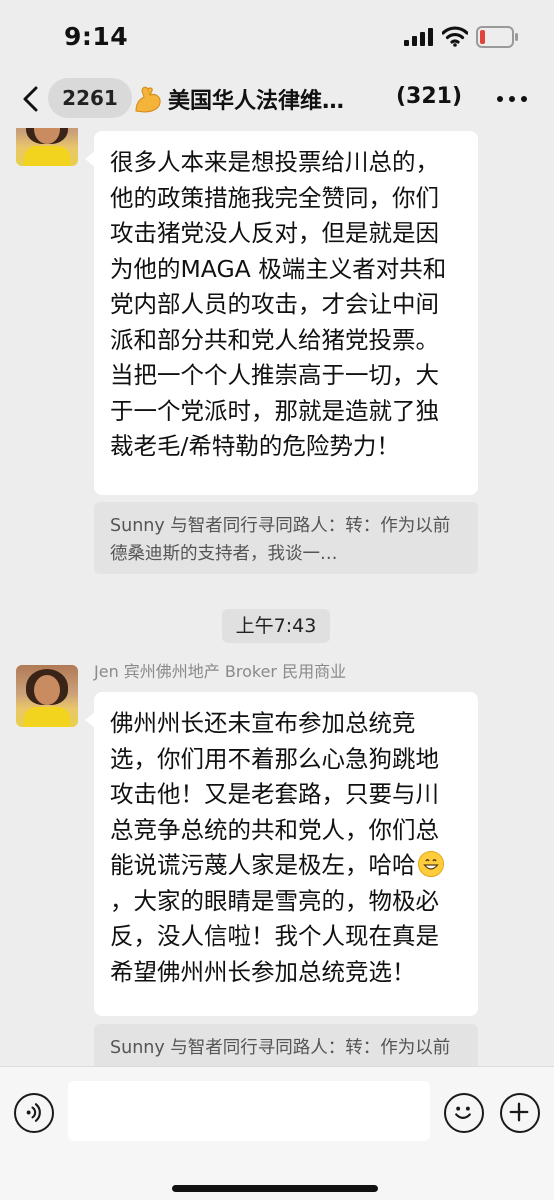  I want to click on more-options-button, so click(512, 99).